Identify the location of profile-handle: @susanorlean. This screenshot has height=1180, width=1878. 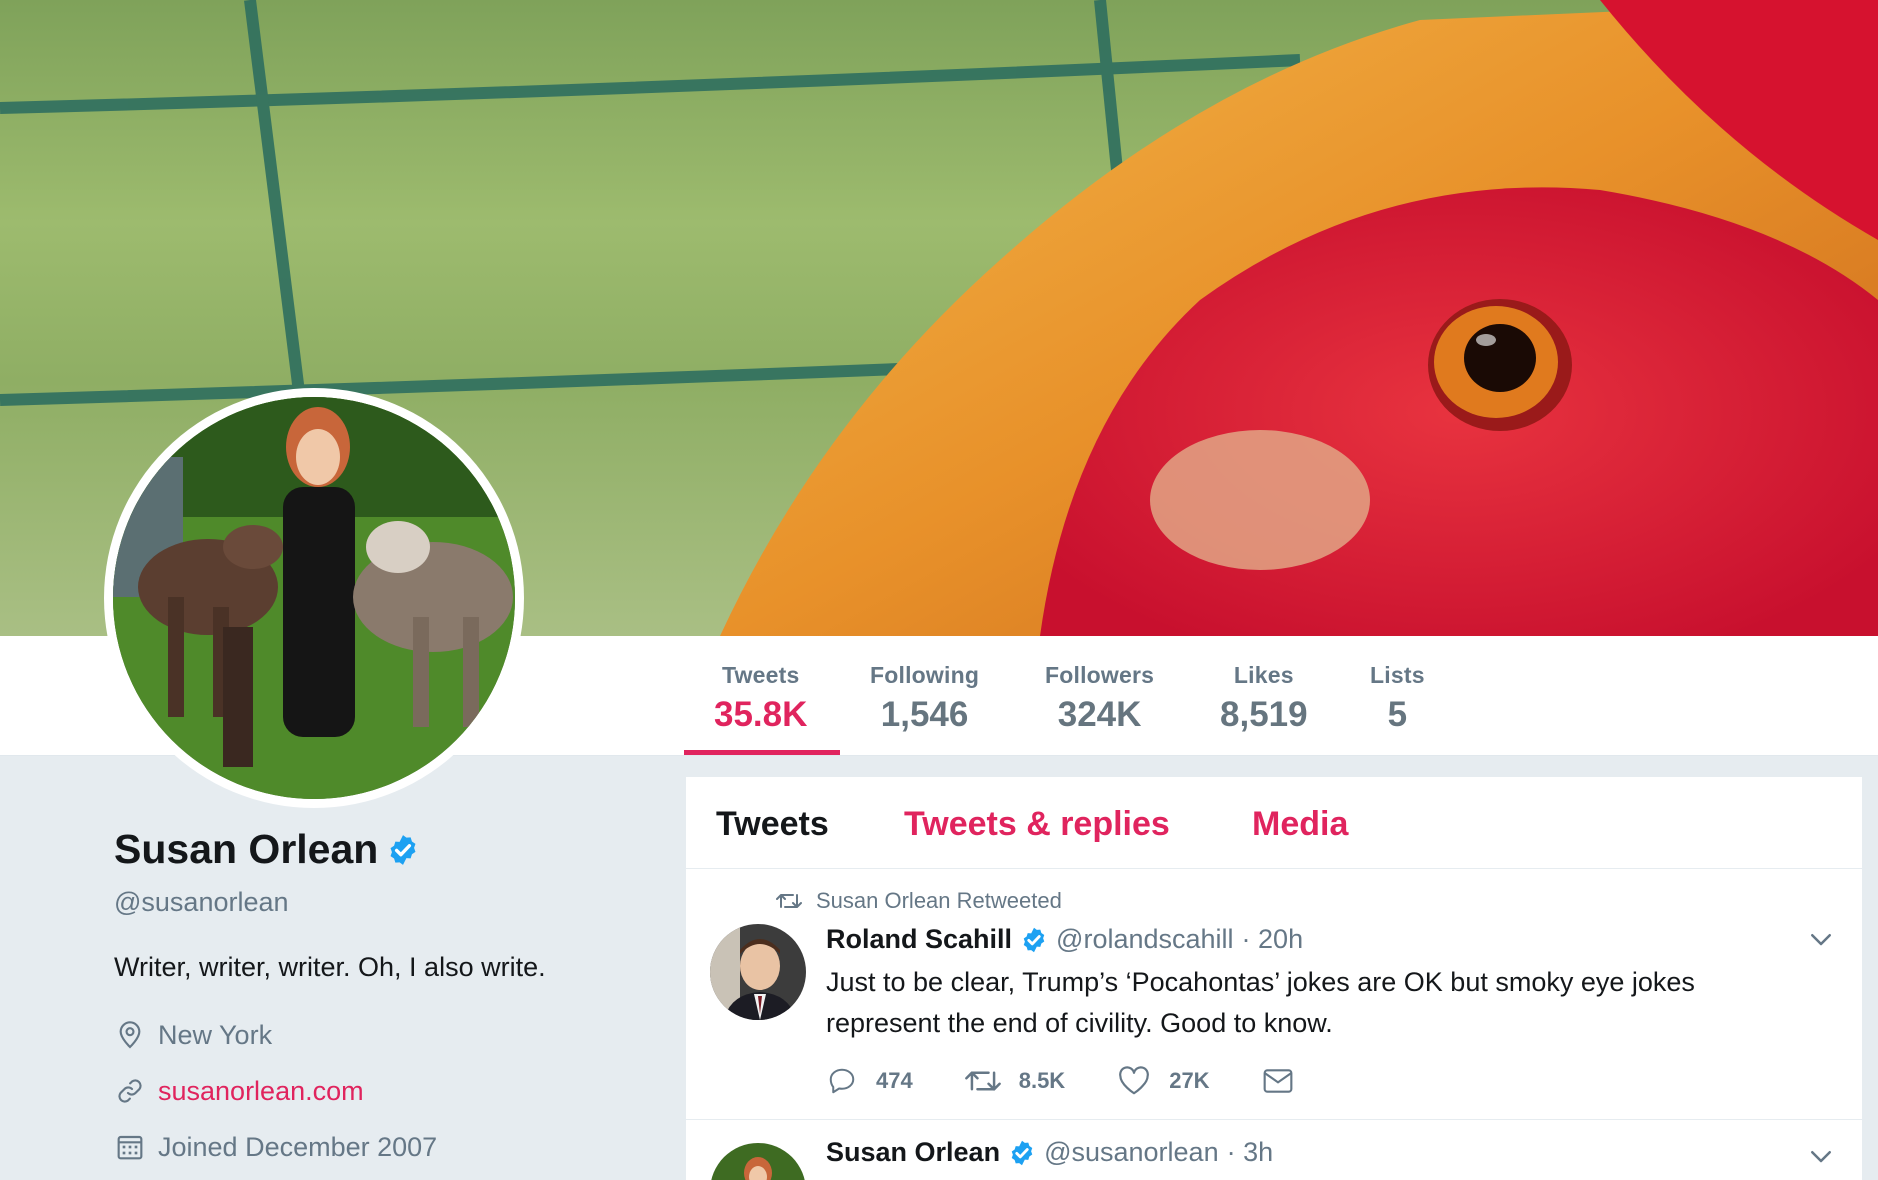
(394, 902).